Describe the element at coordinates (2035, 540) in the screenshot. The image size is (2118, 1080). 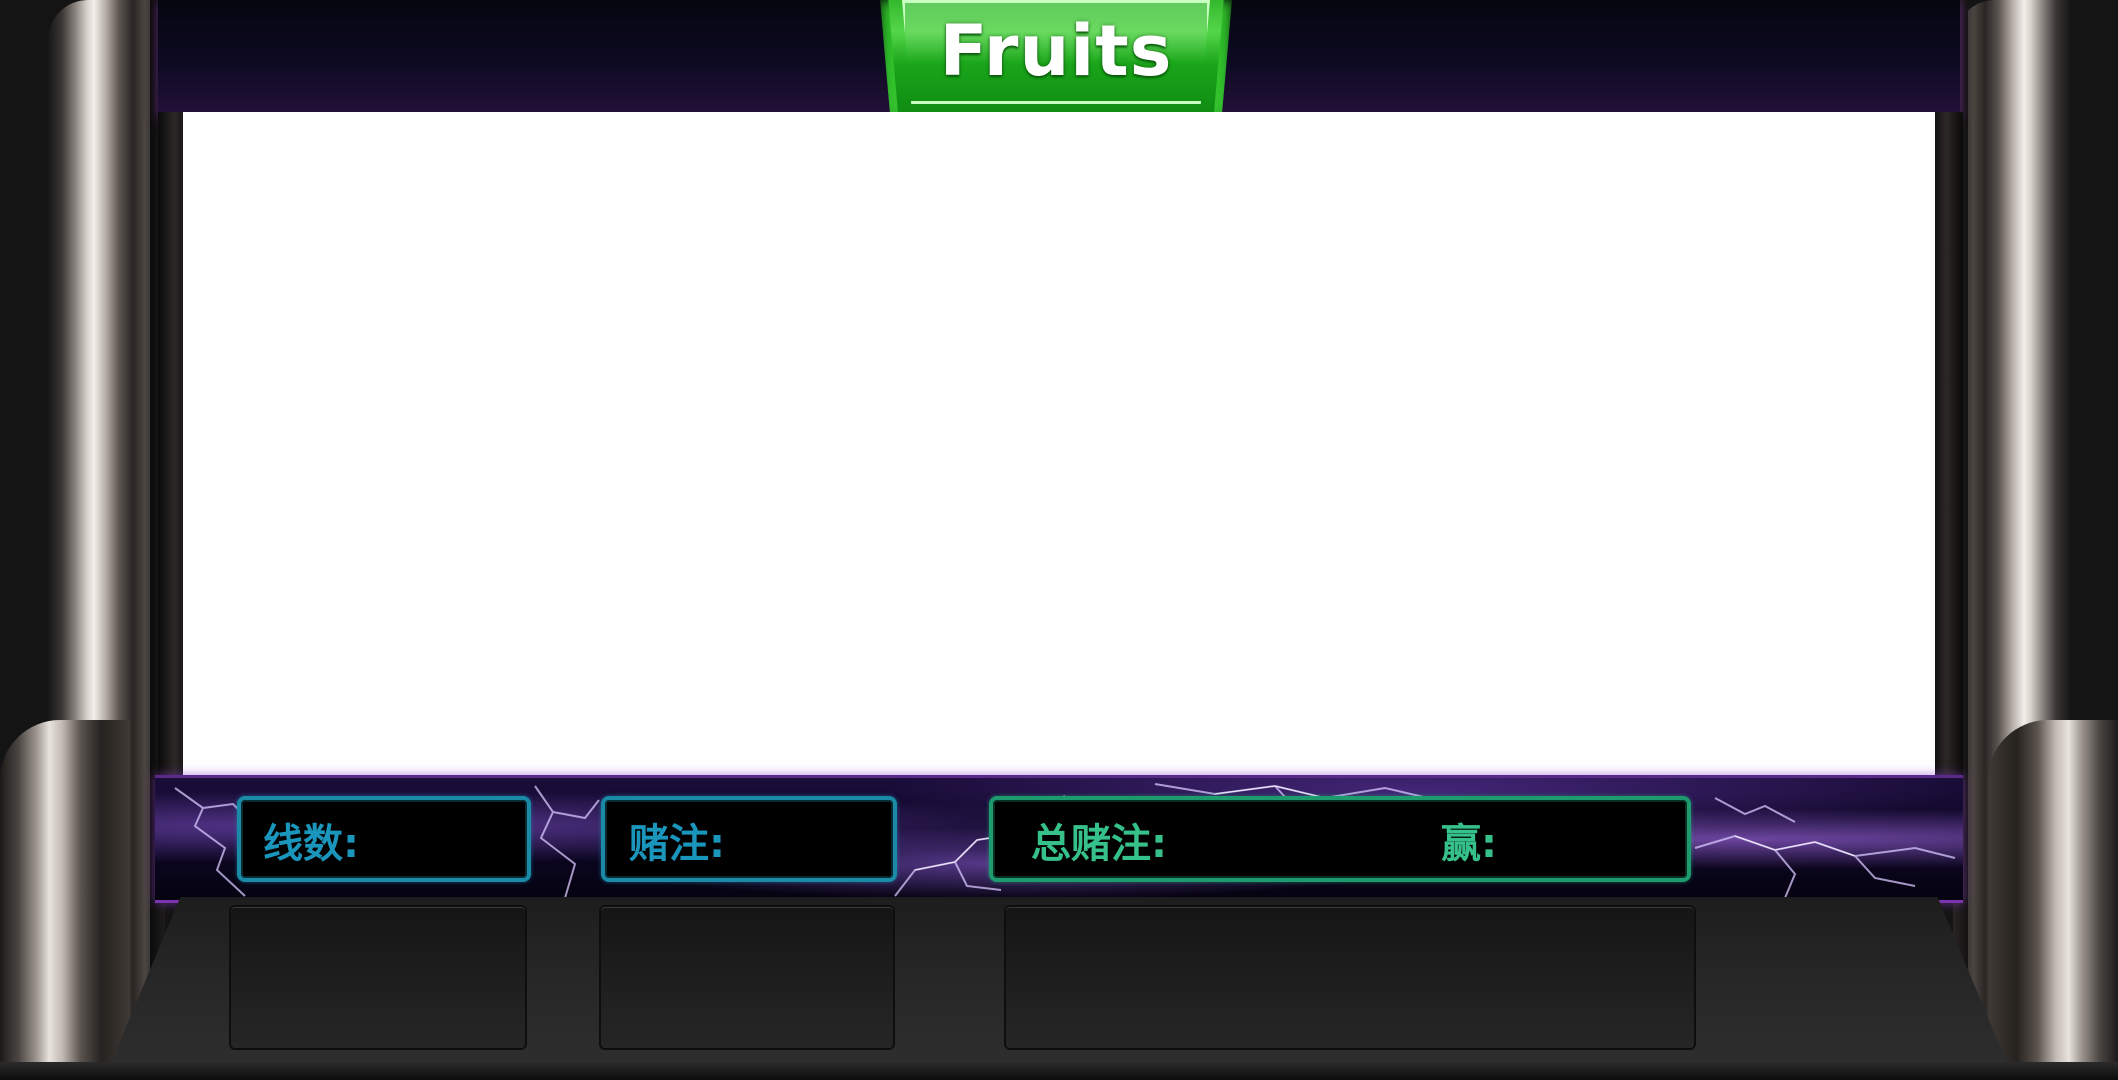
I see `right-chrome-pillar` at that location.